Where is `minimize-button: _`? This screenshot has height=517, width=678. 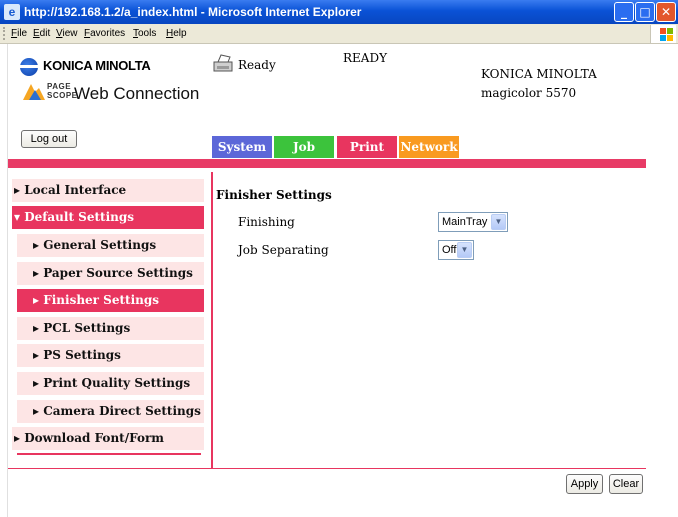
minimize-button: _ is located at coordinates (624, 12).